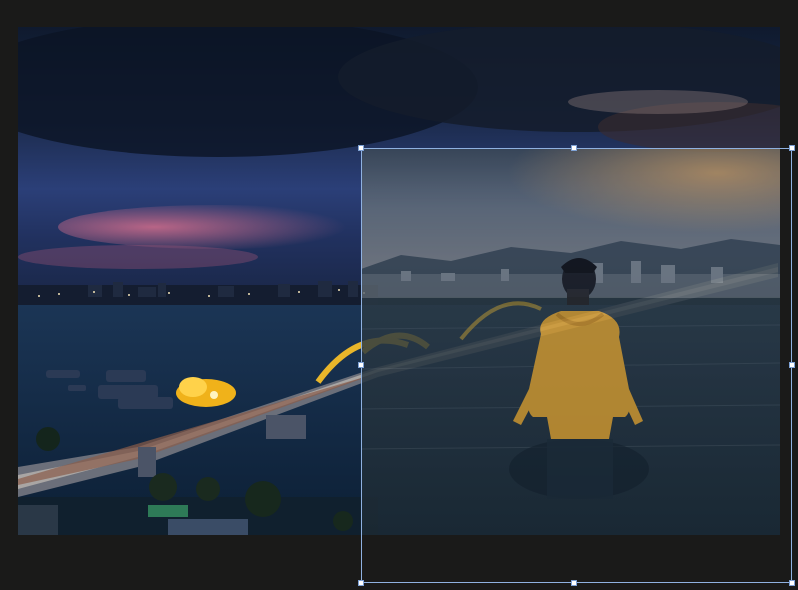  Describe the element at coordinates (574, 583) in the screenshot. I see `handle-bottom-center` at that location.